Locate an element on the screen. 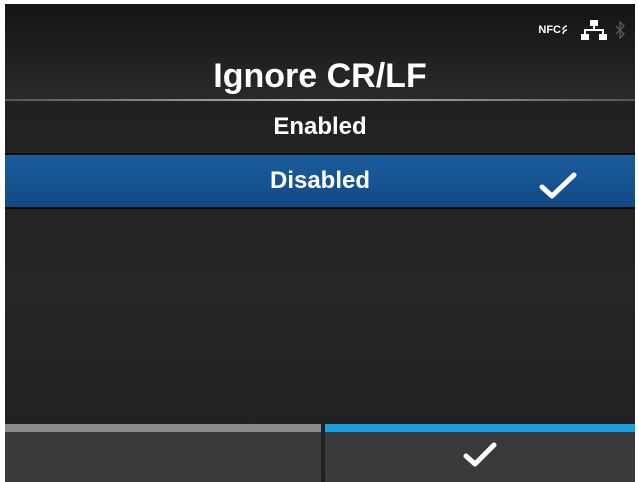 This screenshot has width=638, height=482. footer is located at coordinates (320, 453).